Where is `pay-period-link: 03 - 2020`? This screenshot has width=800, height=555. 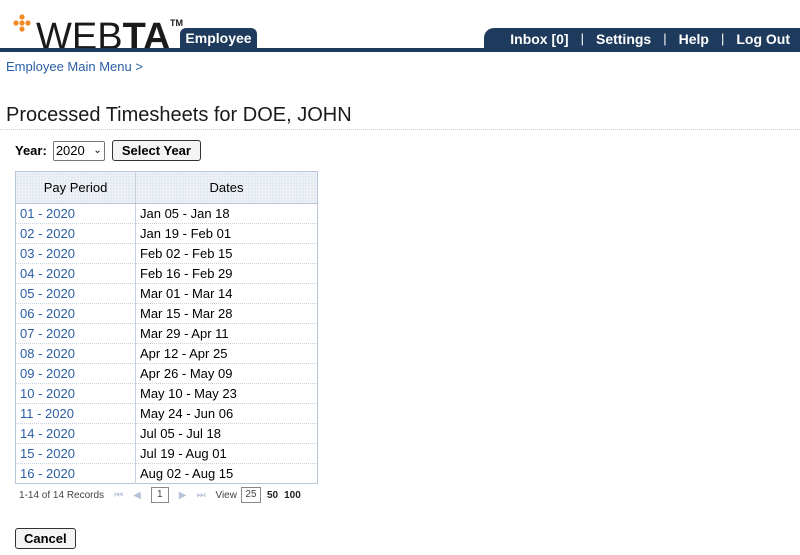 pay-period-link: 03 - 2020 is located at coordinates (75, 253).